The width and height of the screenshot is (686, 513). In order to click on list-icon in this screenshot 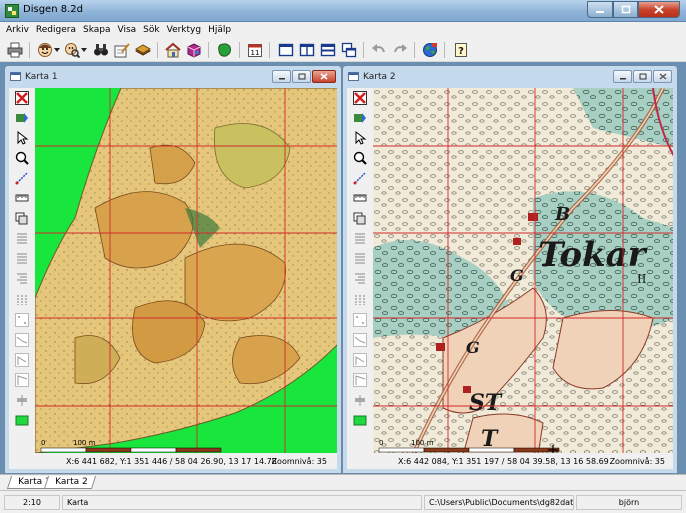, I will do `click(360, 238)`.